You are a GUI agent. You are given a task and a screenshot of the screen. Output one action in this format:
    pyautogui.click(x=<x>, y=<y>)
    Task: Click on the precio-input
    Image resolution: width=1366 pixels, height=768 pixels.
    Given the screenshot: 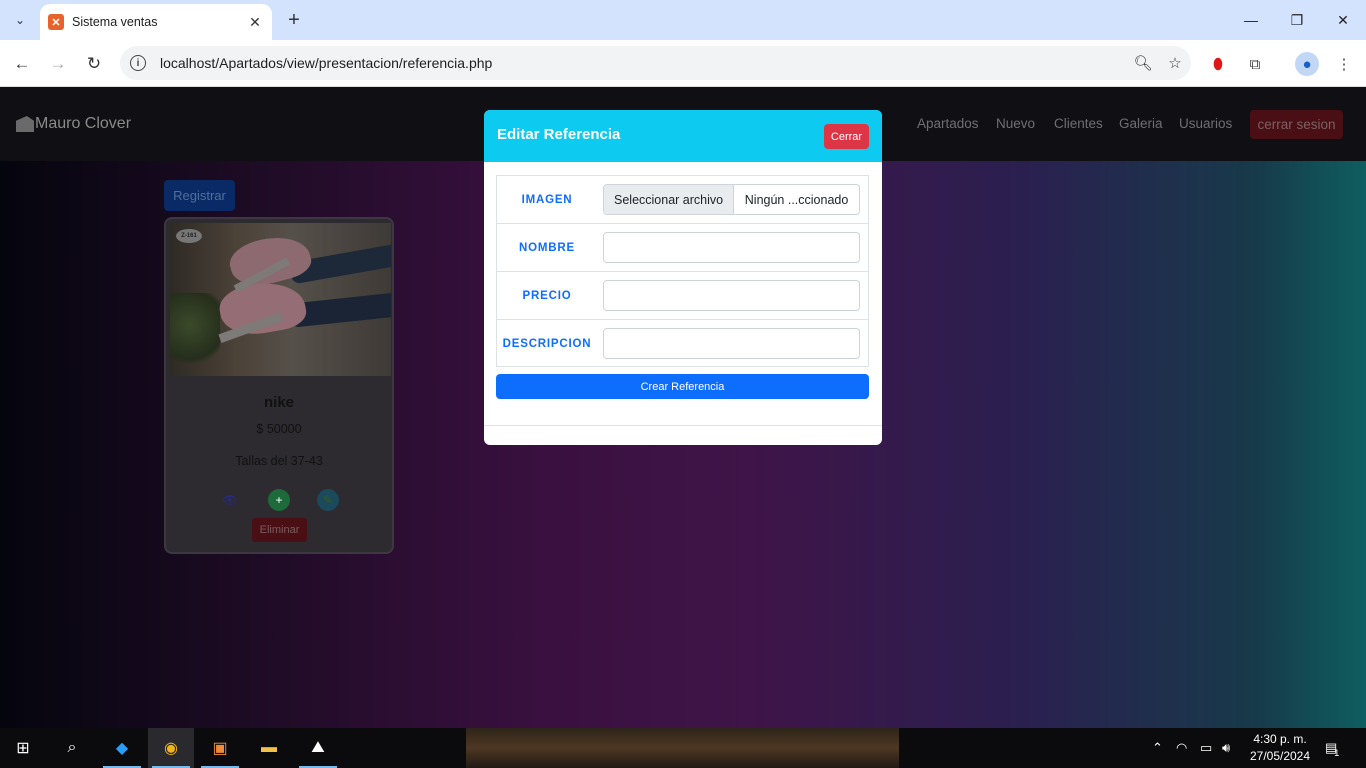 What is the action you would take?
    pyautogui.click(x=731, y=295)
    